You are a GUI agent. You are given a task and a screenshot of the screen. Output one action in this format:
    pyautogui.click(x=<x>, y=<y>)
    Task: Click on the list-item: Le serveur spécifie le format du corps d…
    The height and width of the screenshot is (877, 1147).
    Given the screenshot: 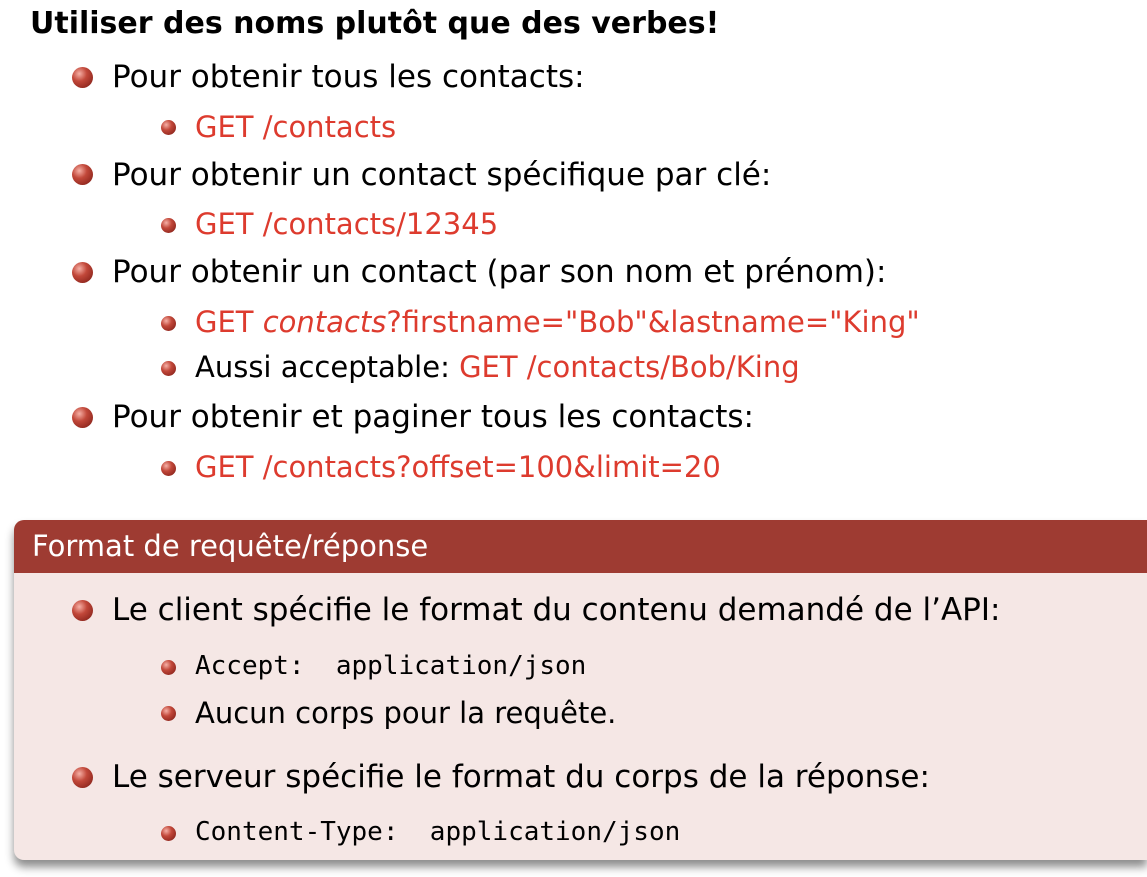 What is the action you would take?
    pyautogui.click(x=521, y=777)
    